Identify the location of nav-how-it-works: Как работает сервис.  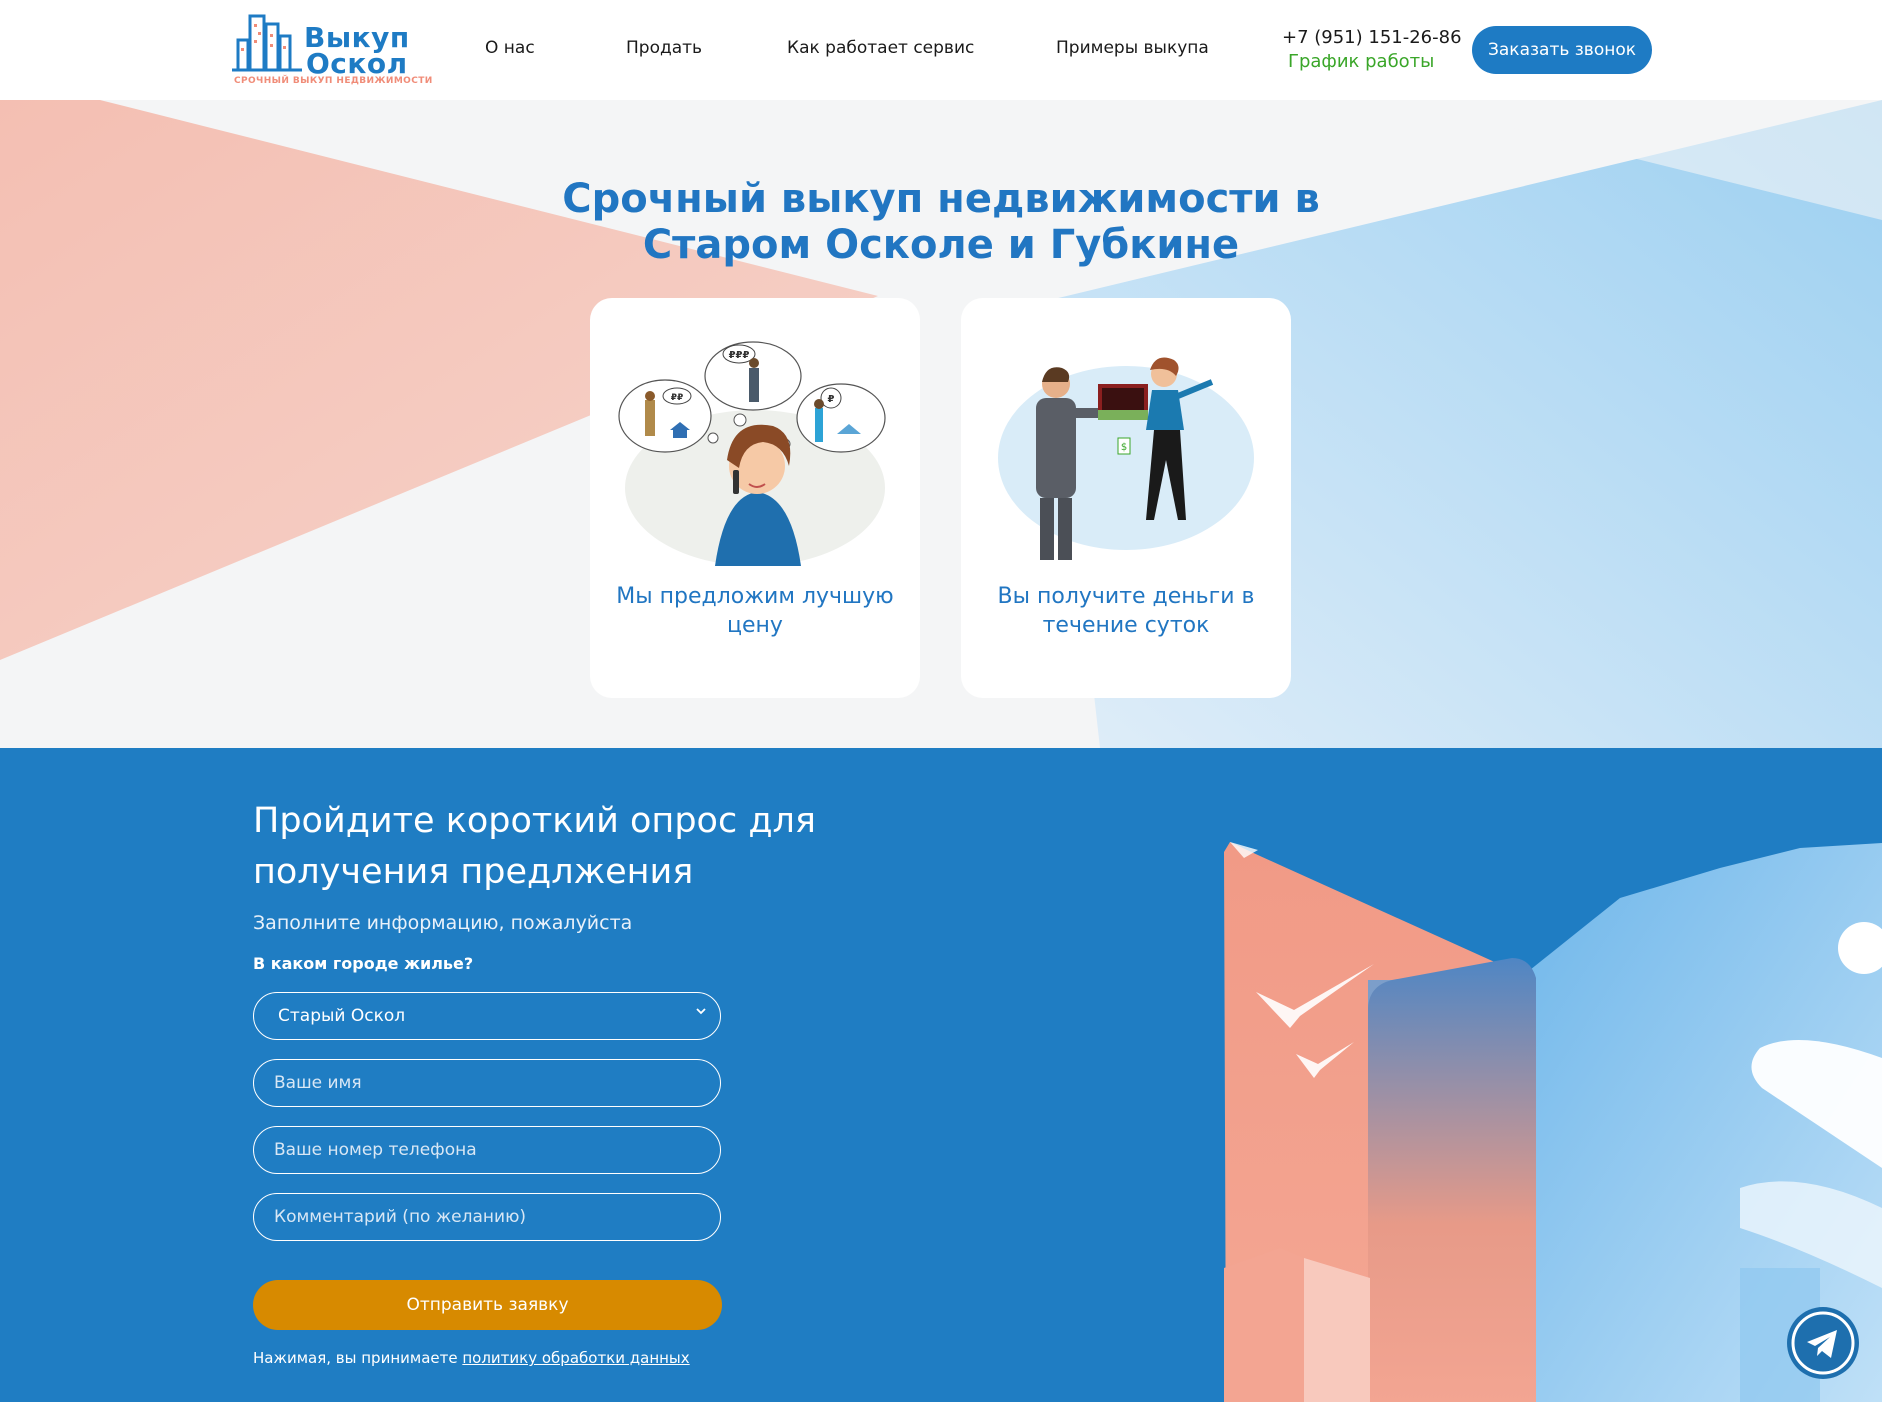
(880, 48).